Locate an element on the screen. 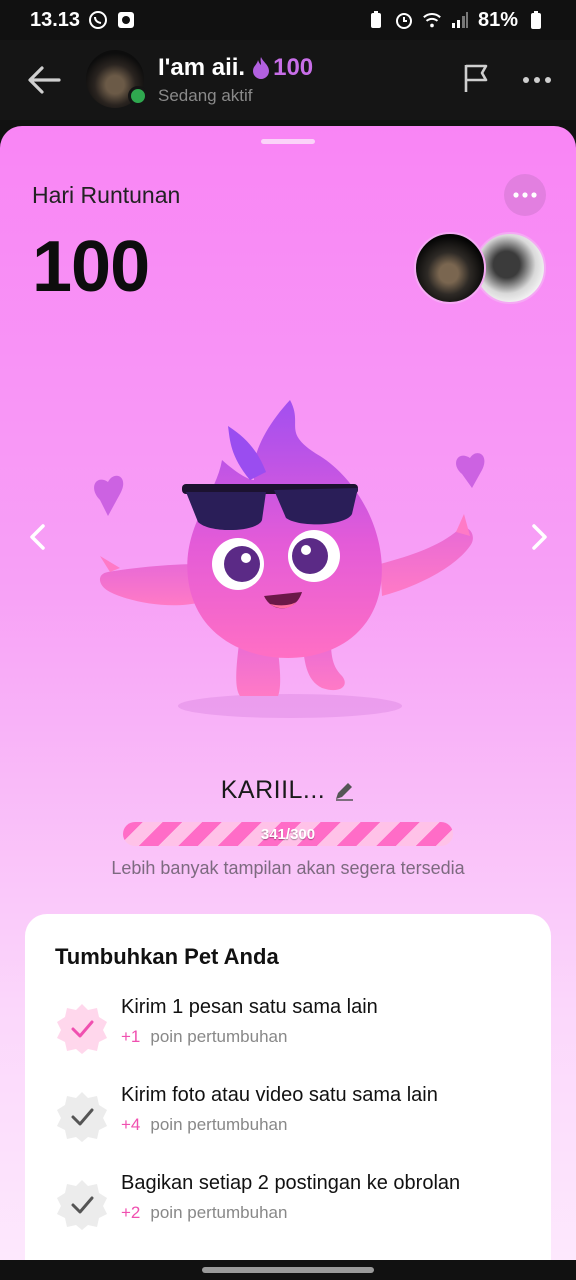 The image size is (576, 1280). next-pet-button is located at coordinates (540, 537).